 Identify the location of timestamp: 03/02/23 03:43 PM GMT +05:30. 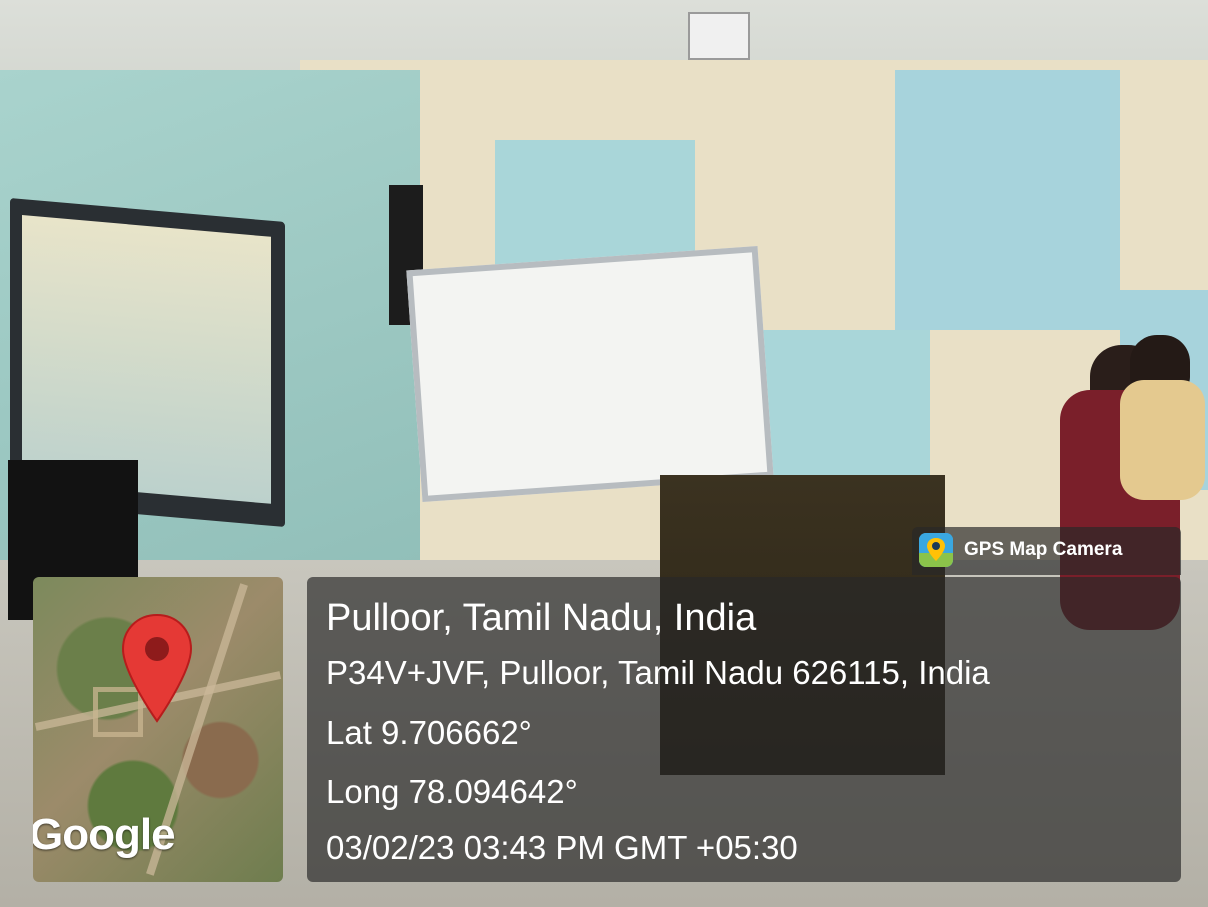
(562, 847).